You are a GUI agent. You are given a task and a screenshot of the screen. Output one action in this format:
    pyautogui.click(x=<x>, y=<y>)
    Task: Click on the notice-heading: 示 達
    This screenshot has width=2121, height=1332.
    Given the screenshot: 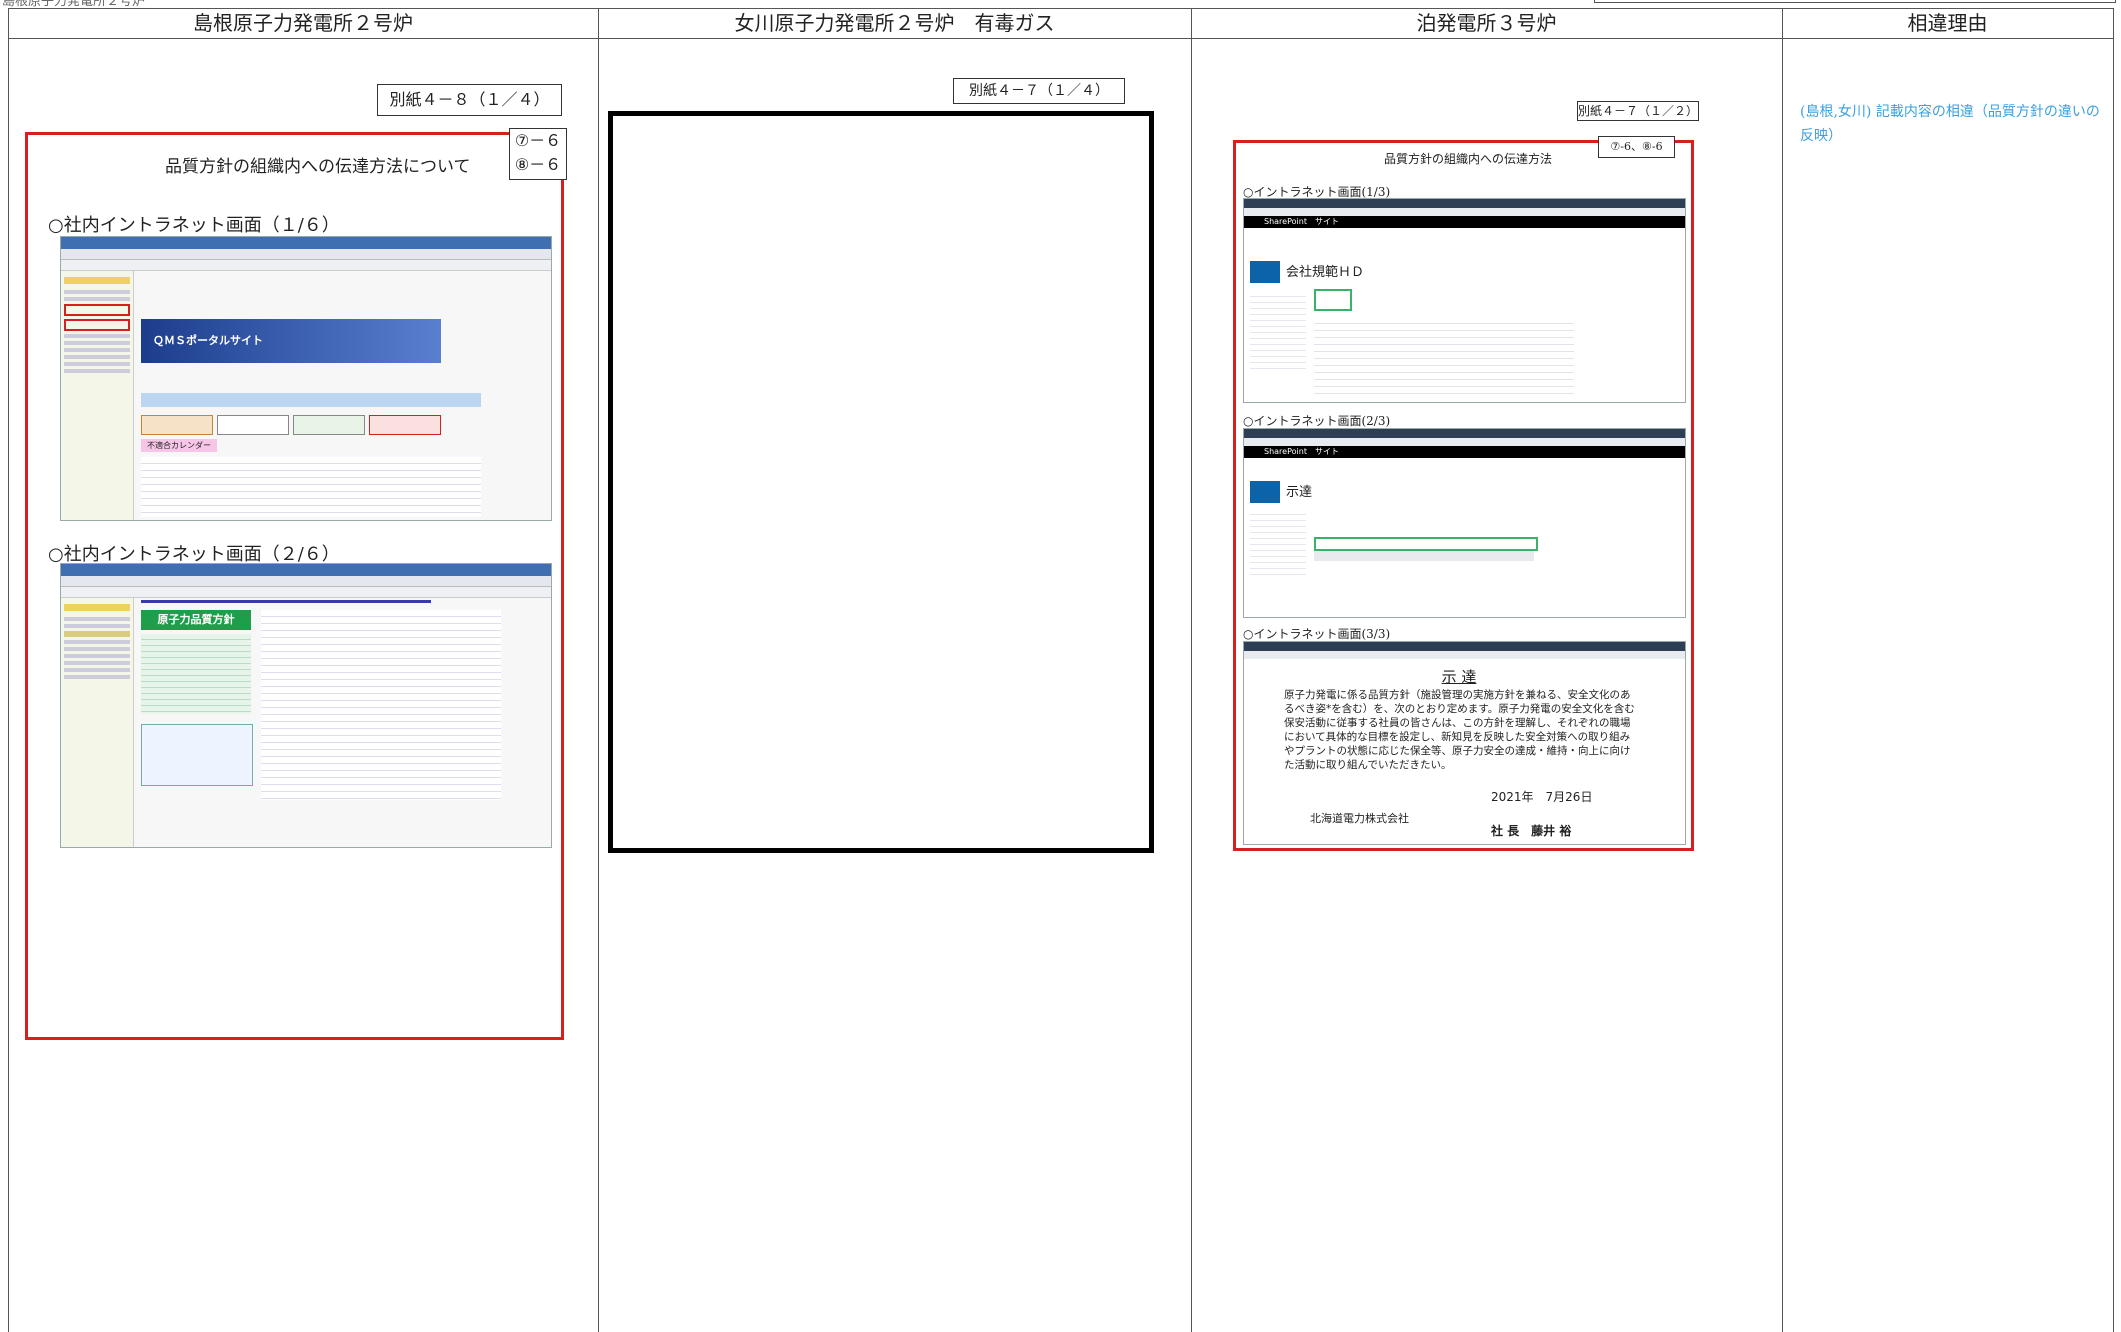 What is the action you would take?
    pyautogui.click(x=1459, y=677)
    